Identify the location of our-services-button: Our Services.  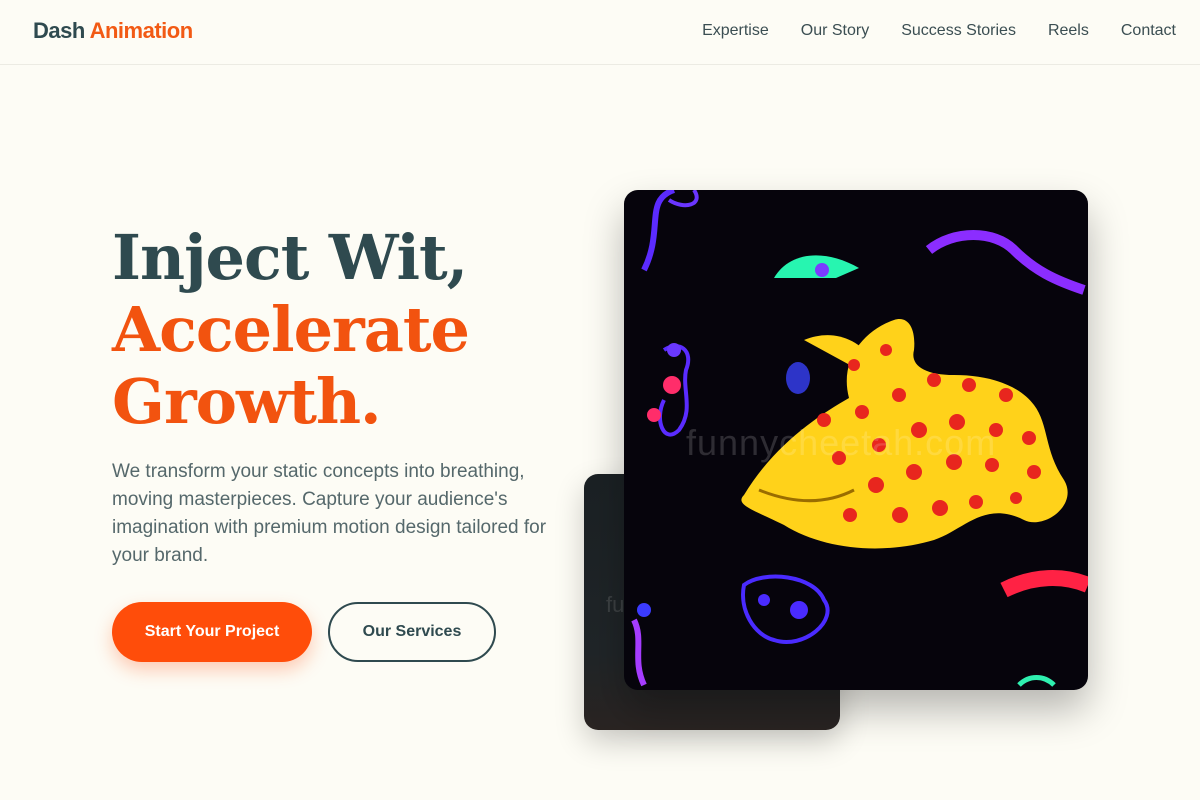
(412, 632).